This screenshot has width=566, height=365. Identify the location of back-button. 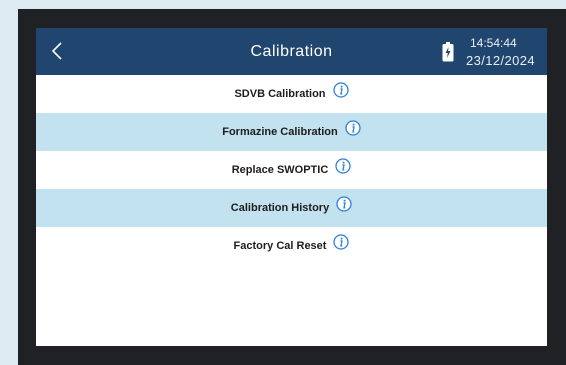
(57, 51).